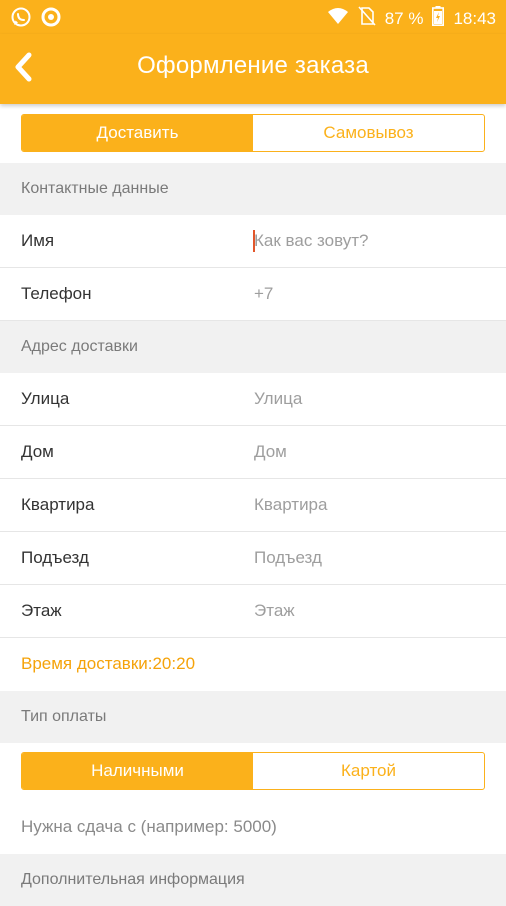 The height and width of the screenshot is (906, 506). I want to click on tab-card: Картой, so click(368, 771).